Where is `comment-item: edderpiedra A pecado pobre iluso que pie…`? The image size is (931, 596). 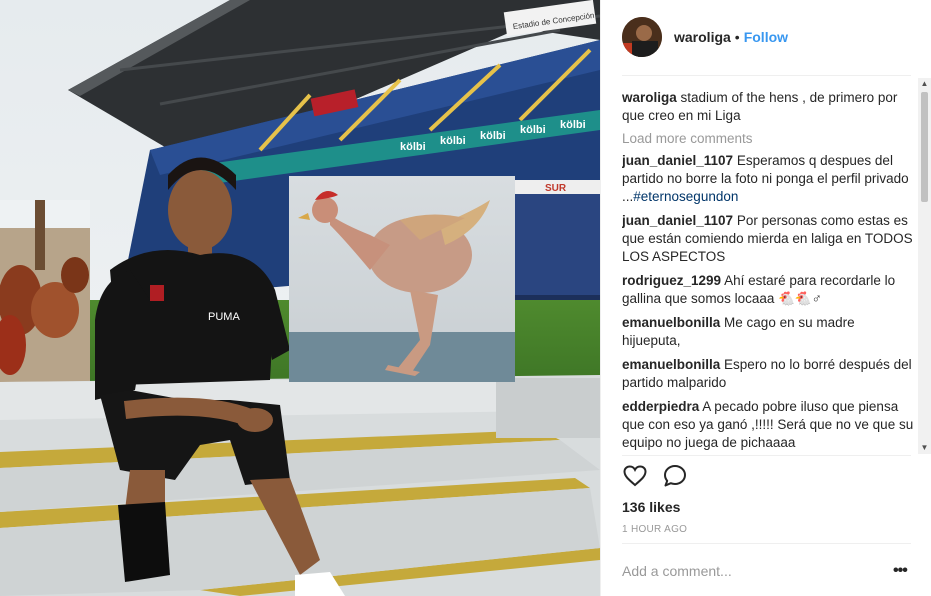 comment-item: edderpiedra A pecado pobre iluso que pie… is located at coordinates (769, 425).